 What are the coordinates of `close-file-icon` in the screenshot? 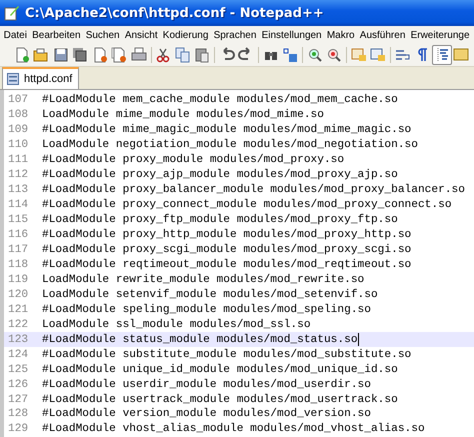 It's located at (100, 55).